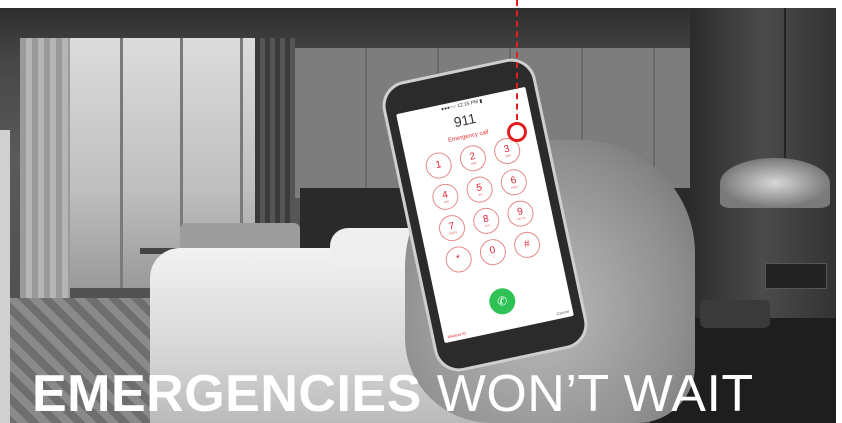 The width and height of the screenshot is (842, 423). I want to click on headline-rest: WON’T WAIT, so click(595, 394).